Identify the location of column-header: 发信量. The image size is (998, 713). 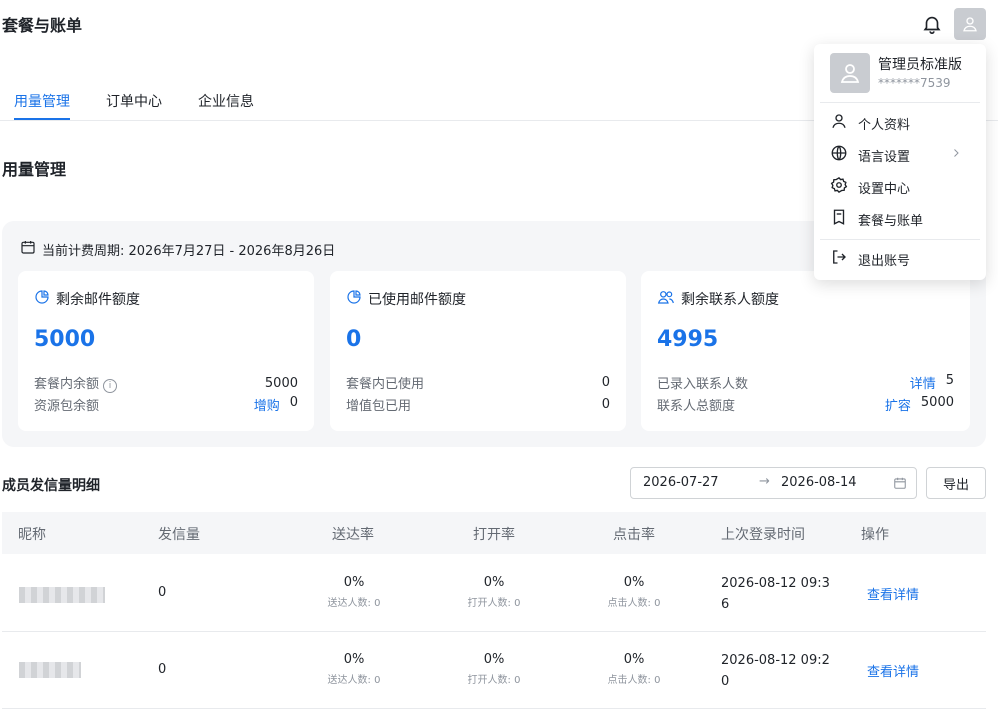
(179, 535).